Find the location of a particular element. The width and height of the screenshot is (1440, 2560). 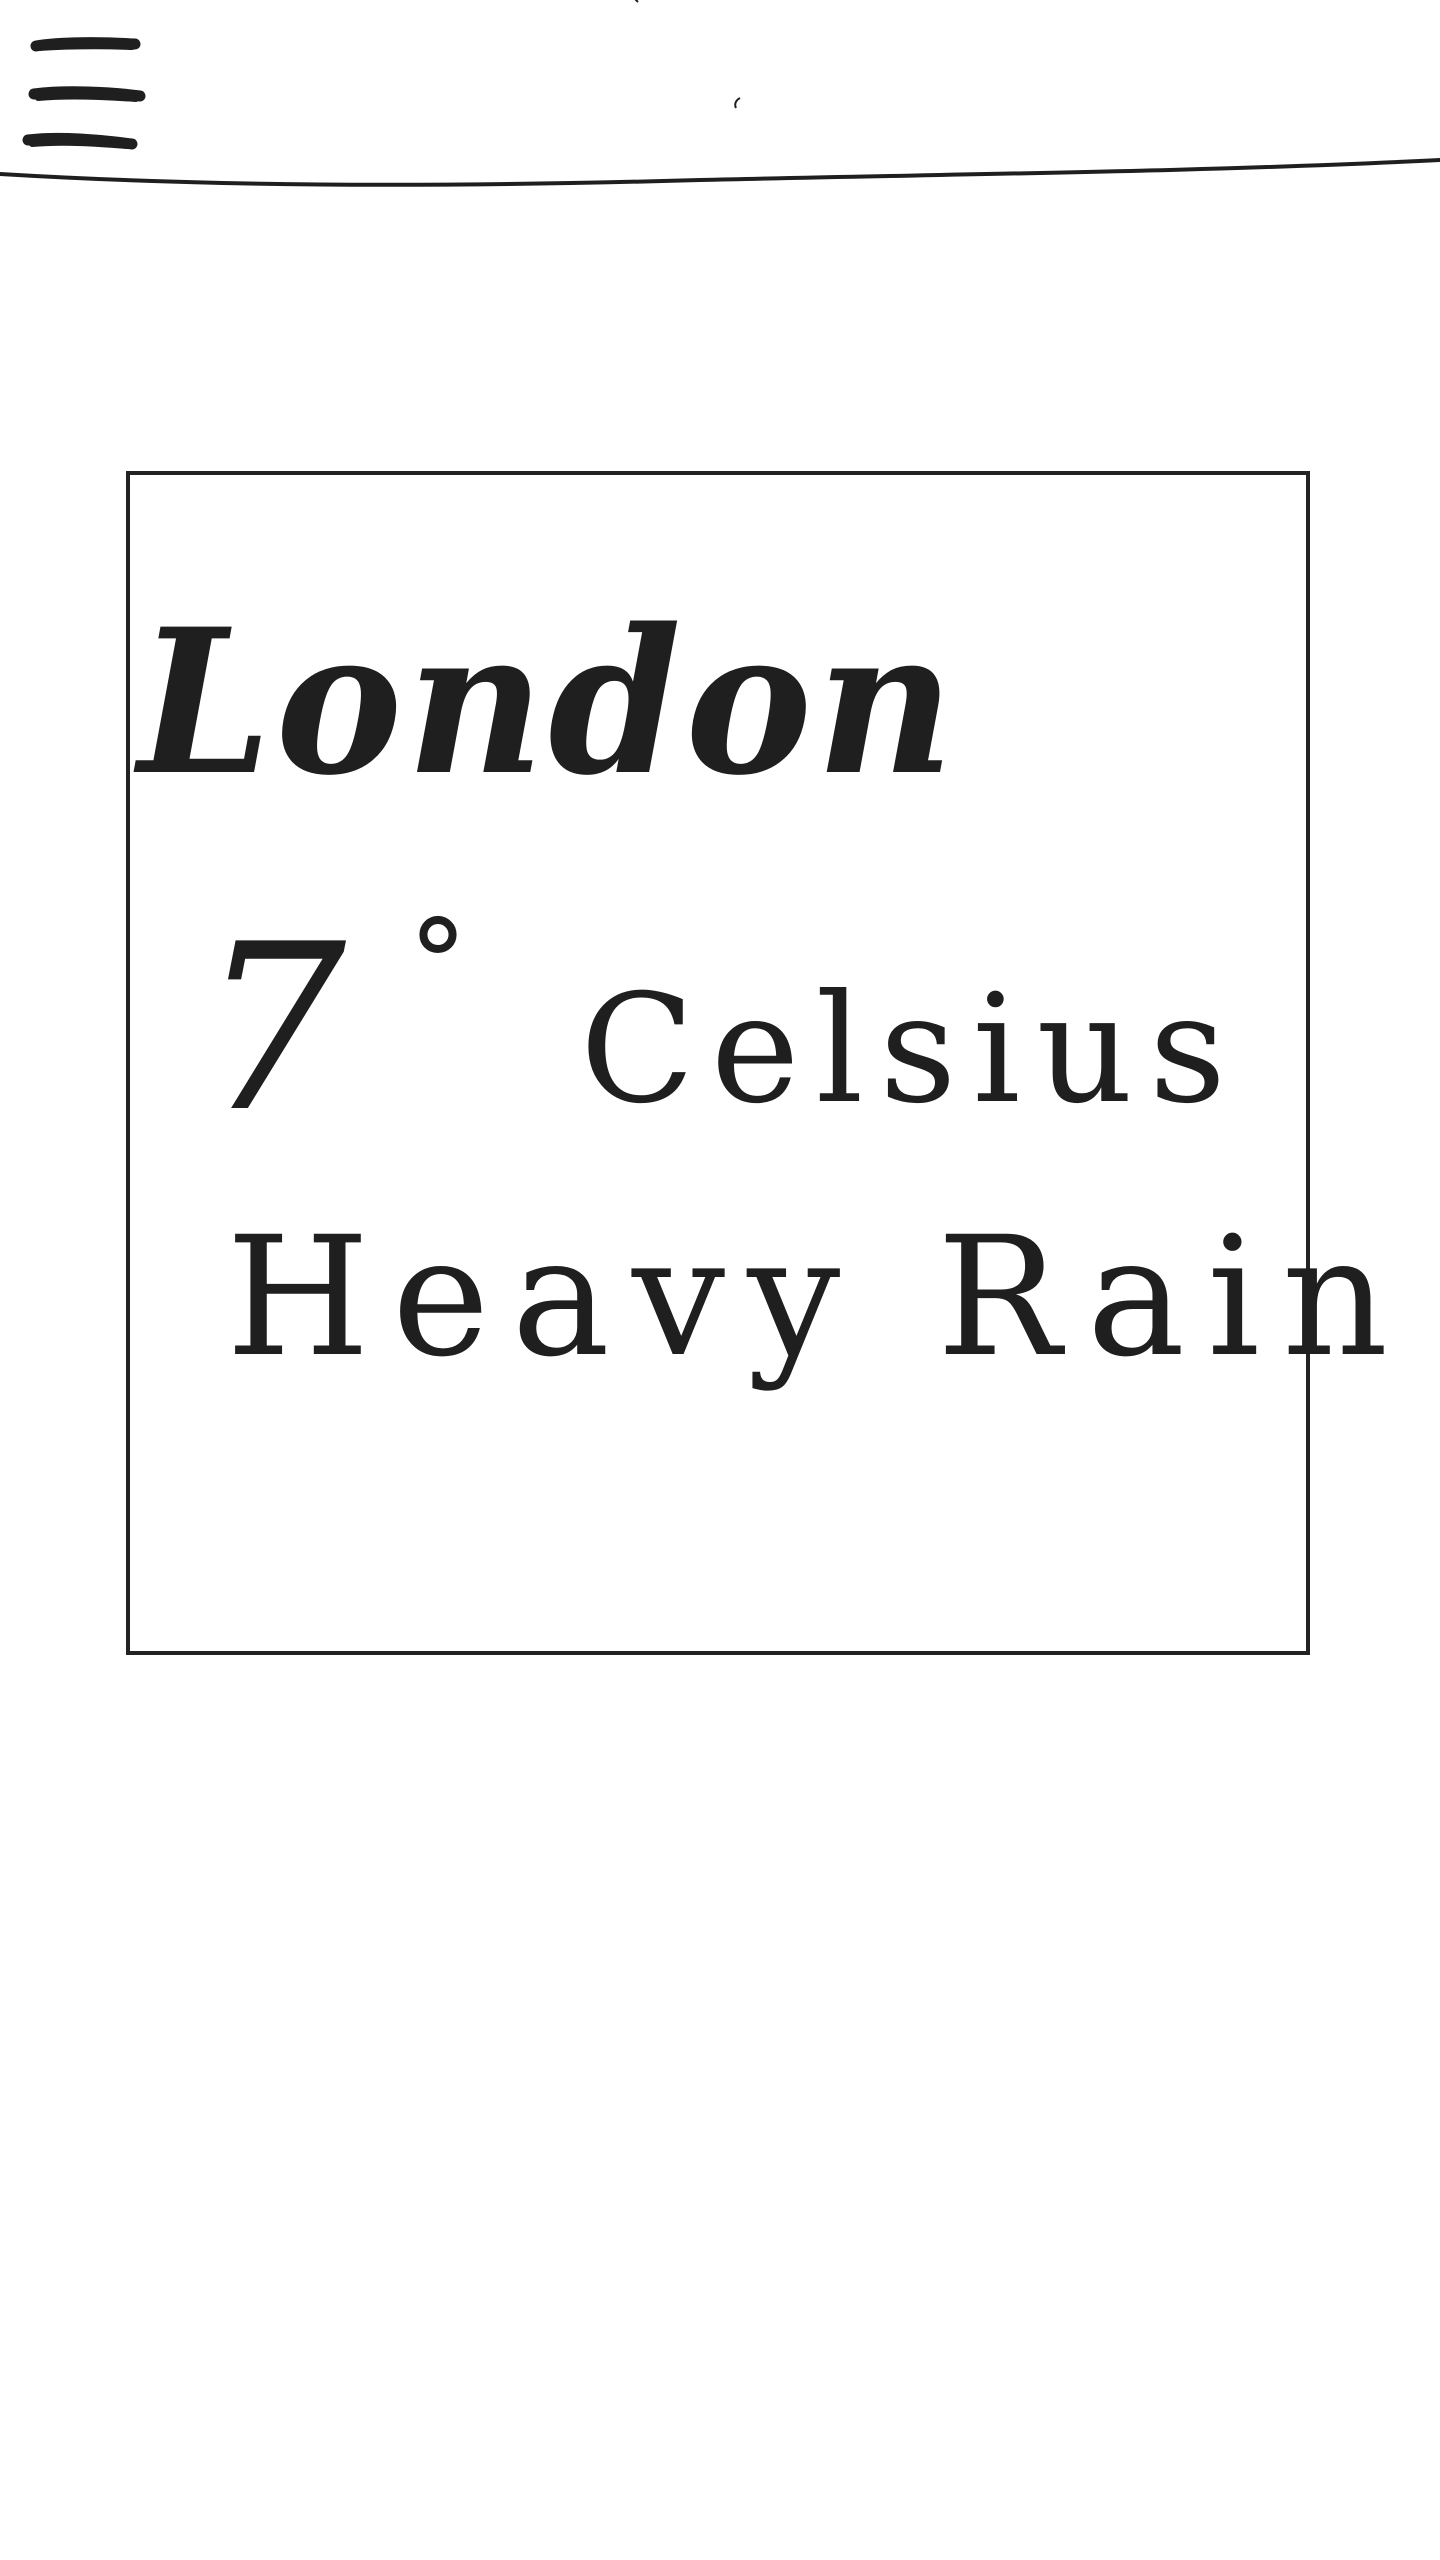

menu-button is located at coordinates (85, 98).